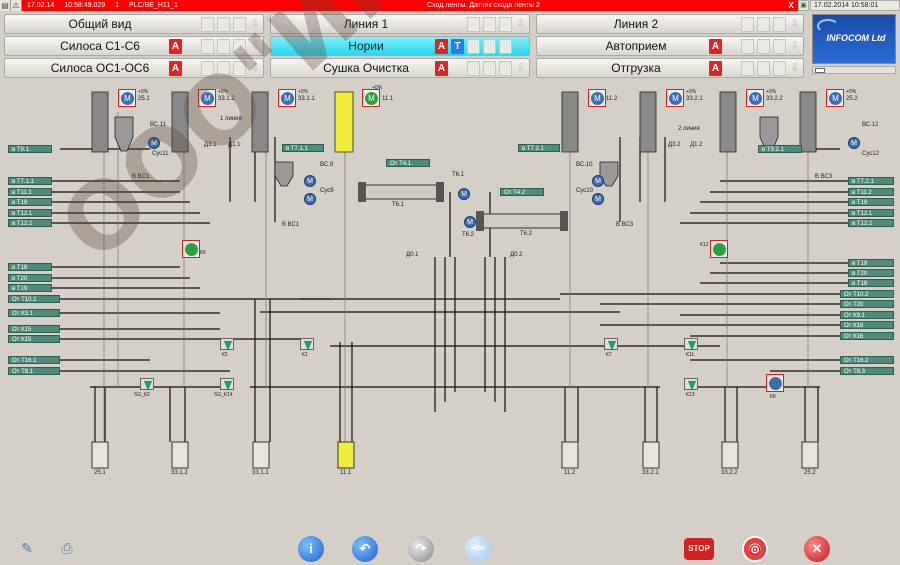 The height and width of the screenshot is (565, 900). I want to click on route-tag: От К9.1, so click(867, 315).